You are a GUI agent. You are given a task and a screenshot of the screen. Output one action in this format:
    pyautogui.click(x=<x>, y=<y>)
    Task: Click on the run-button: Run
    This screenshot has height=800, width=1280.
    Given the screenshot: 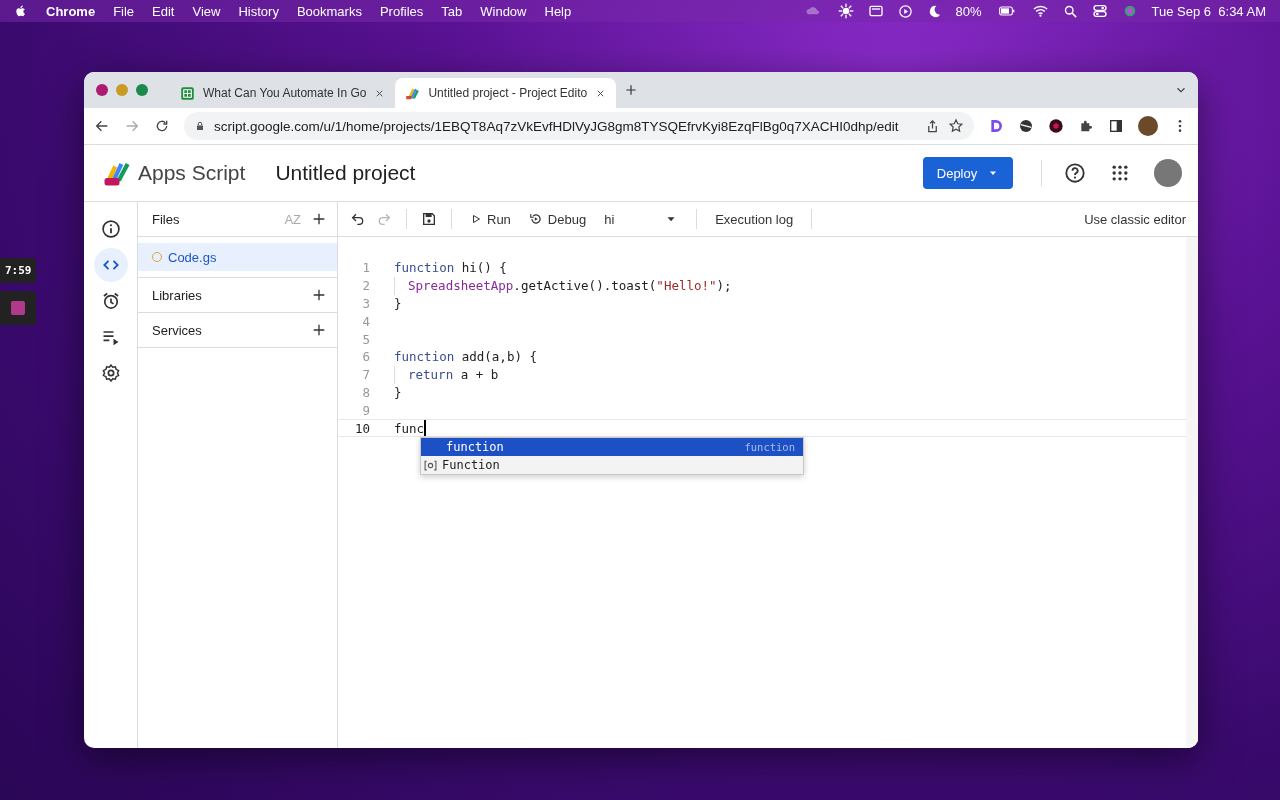 What is the action you would take?
    pyautogui.click(x=490, y=219)
    